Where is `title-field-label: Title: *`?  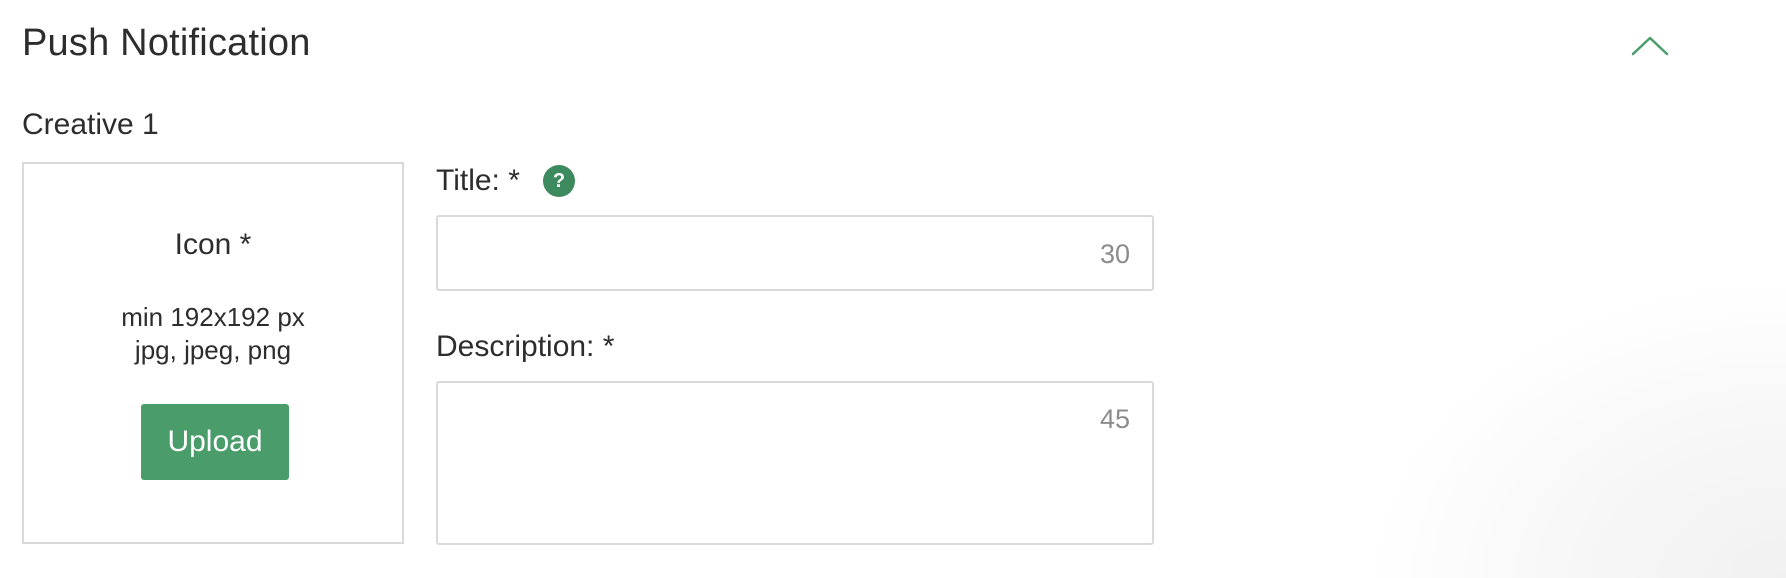
title-field-label: Title: * is located at coordinates (478, 180).